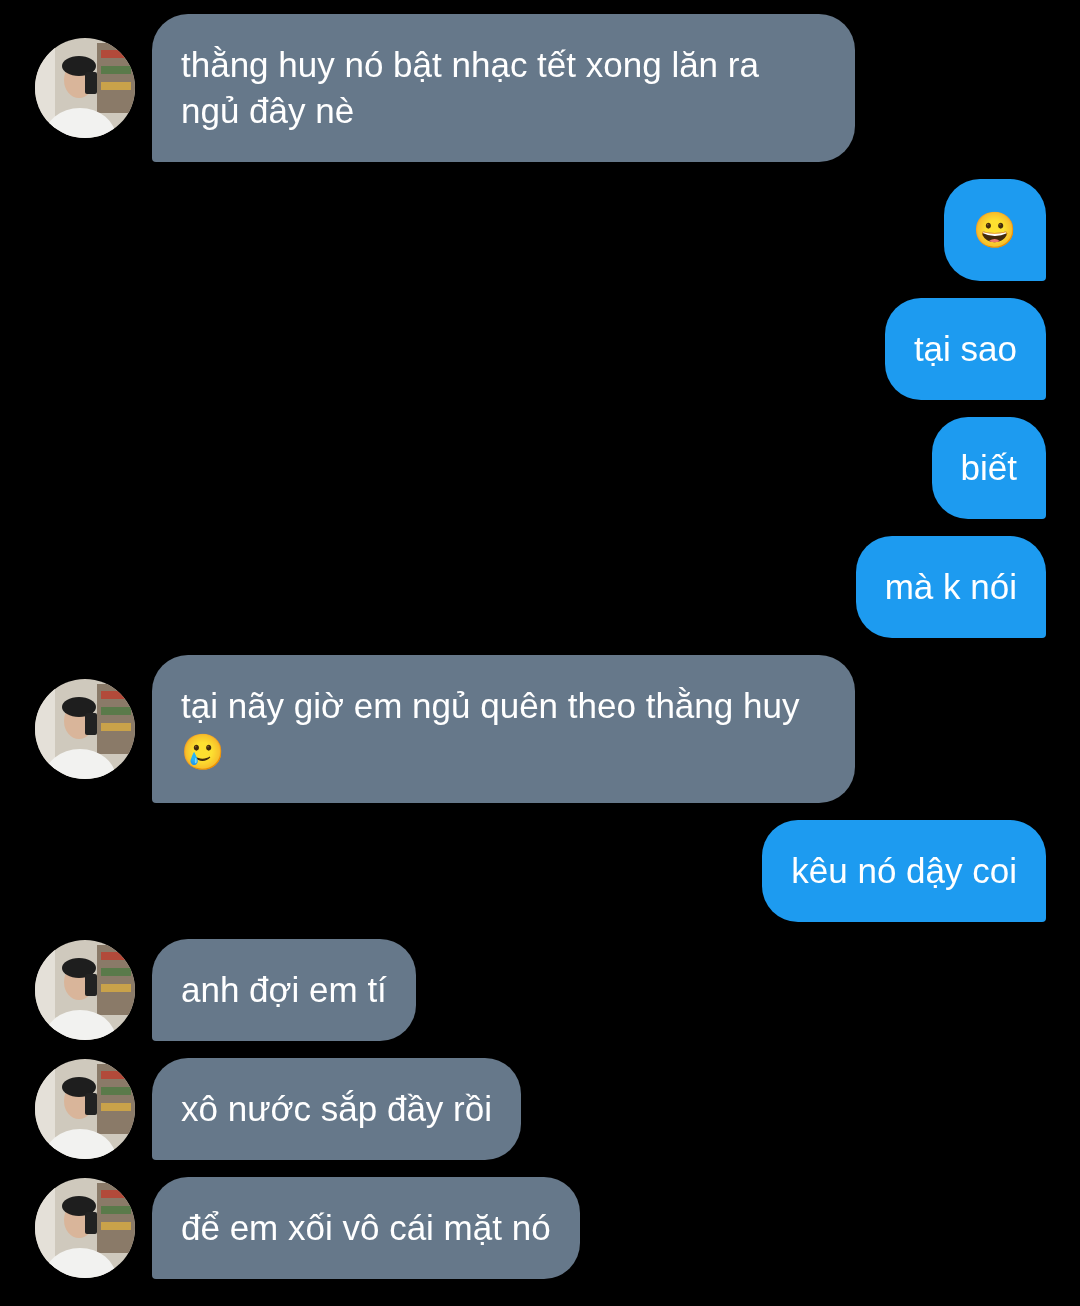 This screenshot has width=1080, height=1306. Describe the element at coordinates (503, 88) in the screenshot. I see `message-bubble: thằng huy nó bật nhạc tết xong lăn ra ngủ đây nè` at that location.